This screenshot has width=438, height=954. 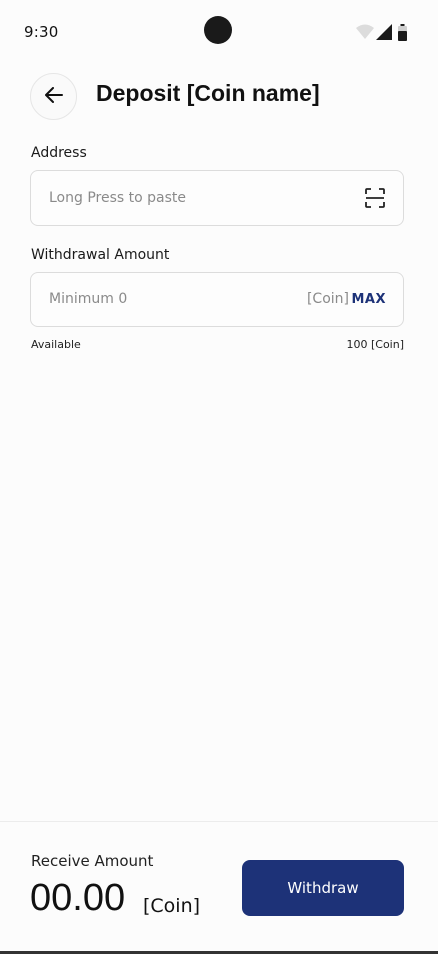 I want to click on withdraw-button: Withdraw, so click(x=323, y=888).